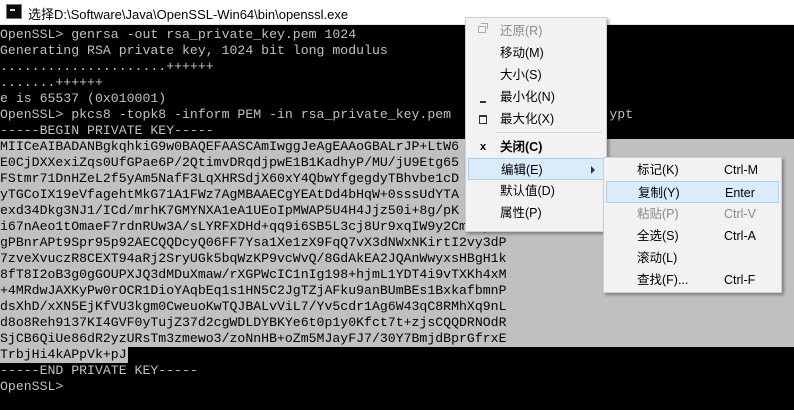 Image resolution: width=794 pixels, height=410 pixels. What do you see at coordinates (549, 132) in the screenshot?
I see `menu-separator` at bounding box center [549, 132].